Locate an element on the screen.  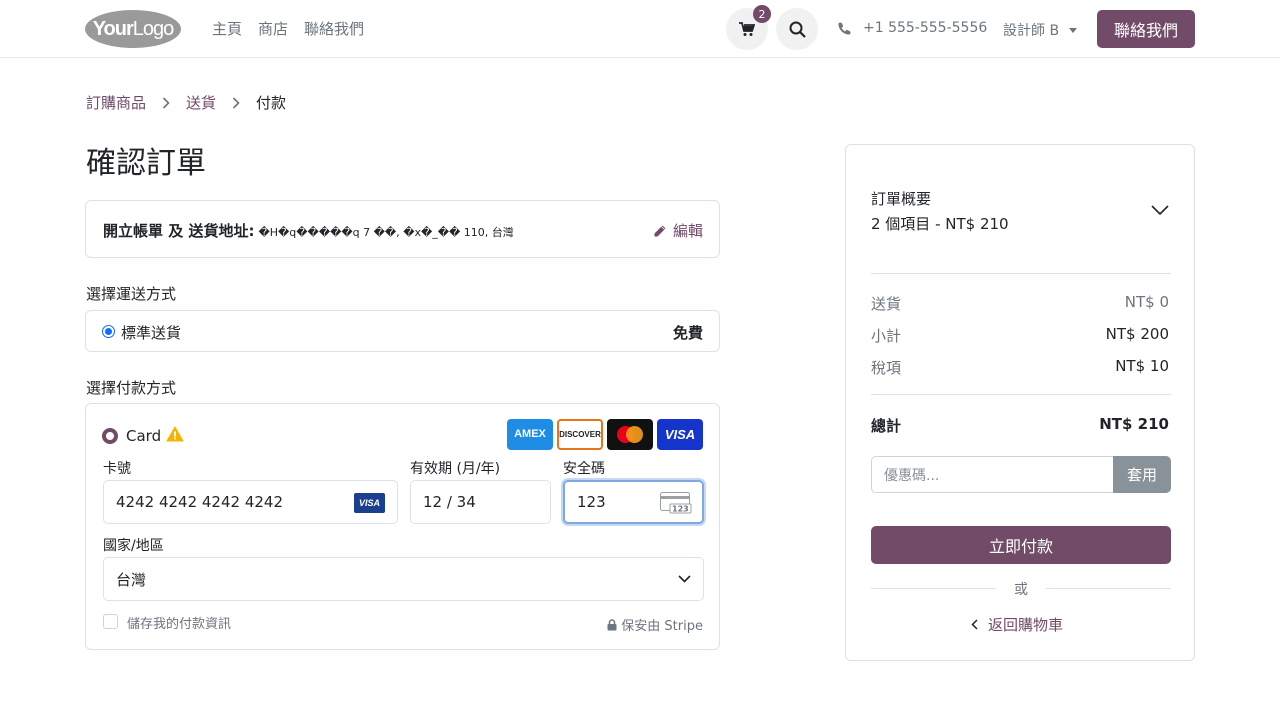
expiry-value: 12 / 34 is located at coordinates (449, 502).